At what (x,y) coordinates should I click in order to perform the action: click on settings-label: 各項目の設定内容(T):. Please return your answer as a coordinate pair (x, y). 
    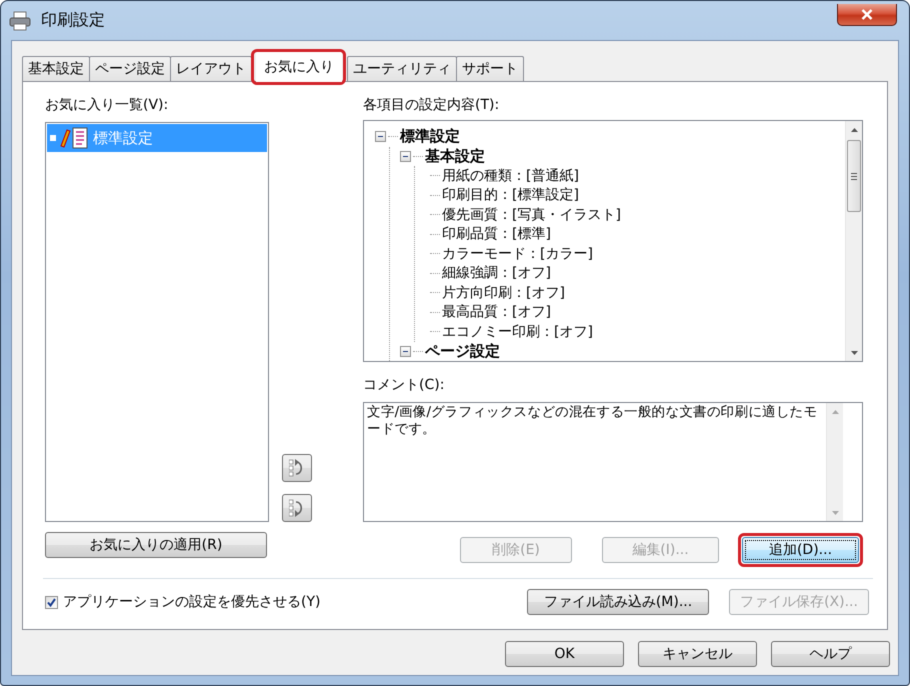
    Looking at the image, I should click on (431, 105).